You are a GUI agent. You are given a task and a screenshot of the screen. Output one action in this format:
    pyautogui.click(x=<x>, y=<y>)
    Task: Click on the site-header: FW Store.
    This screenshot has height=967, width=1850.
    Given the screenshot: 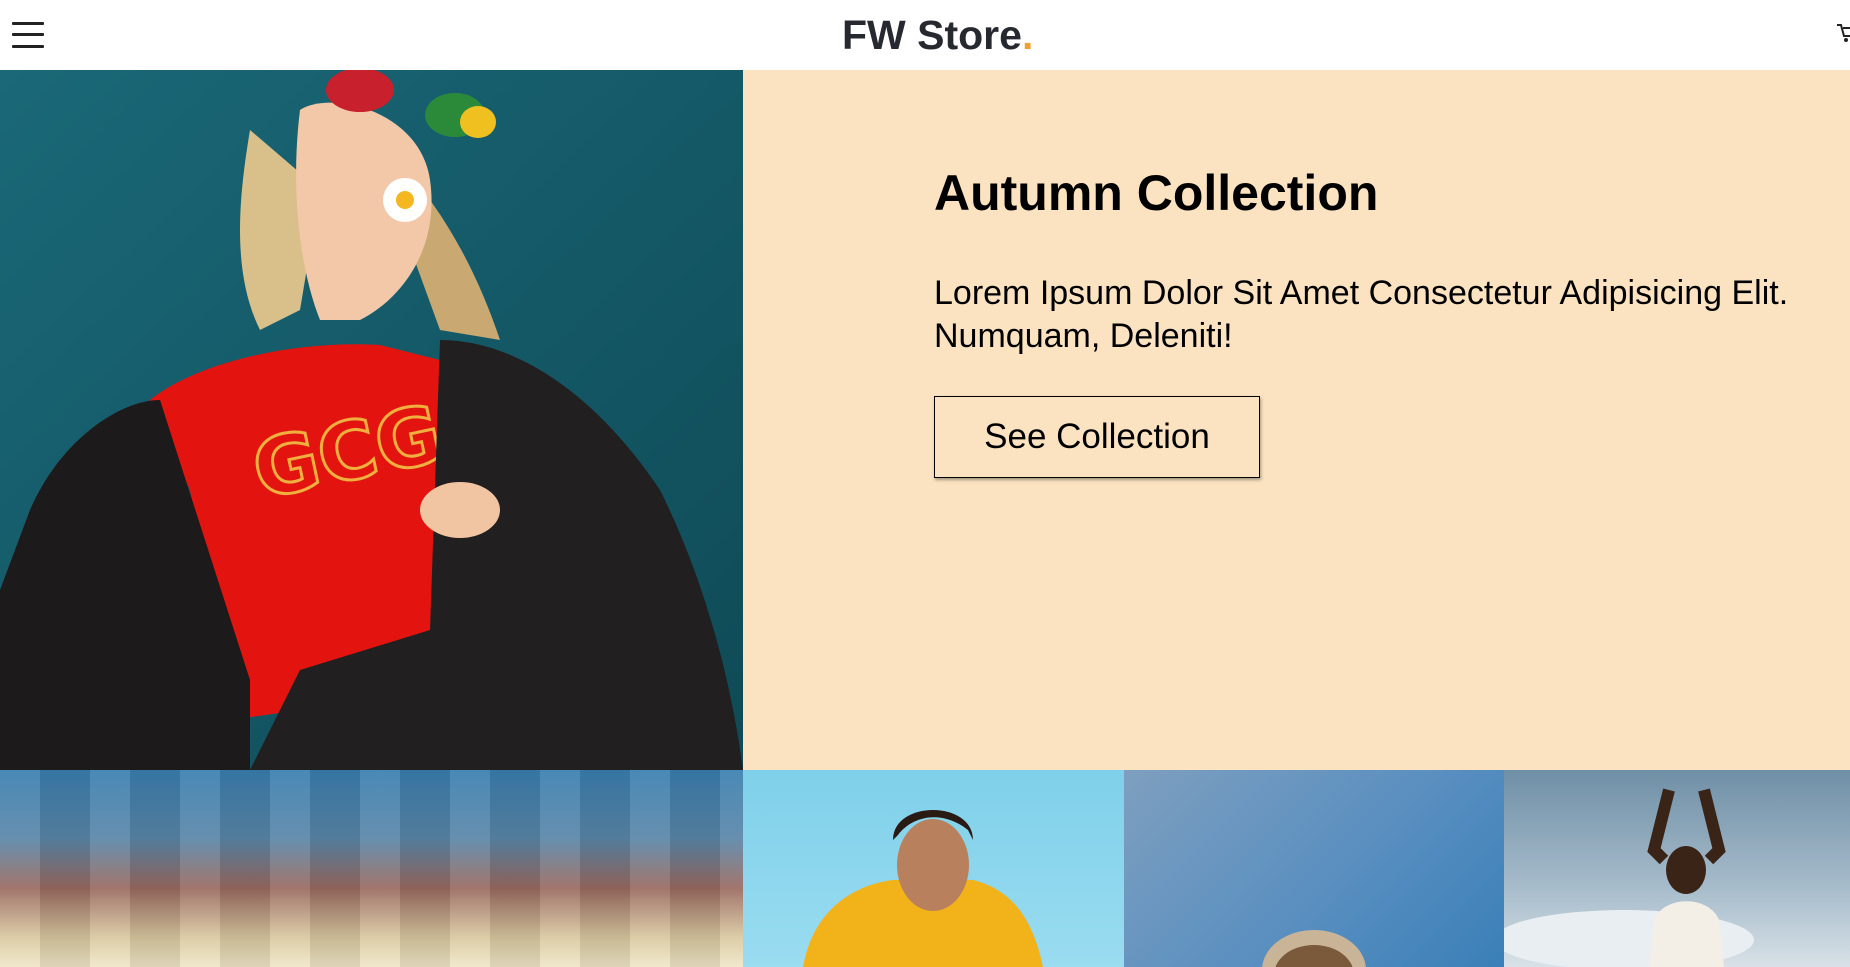 What is the action you would take?
    pyautogui.click(x=925, y=35)
    